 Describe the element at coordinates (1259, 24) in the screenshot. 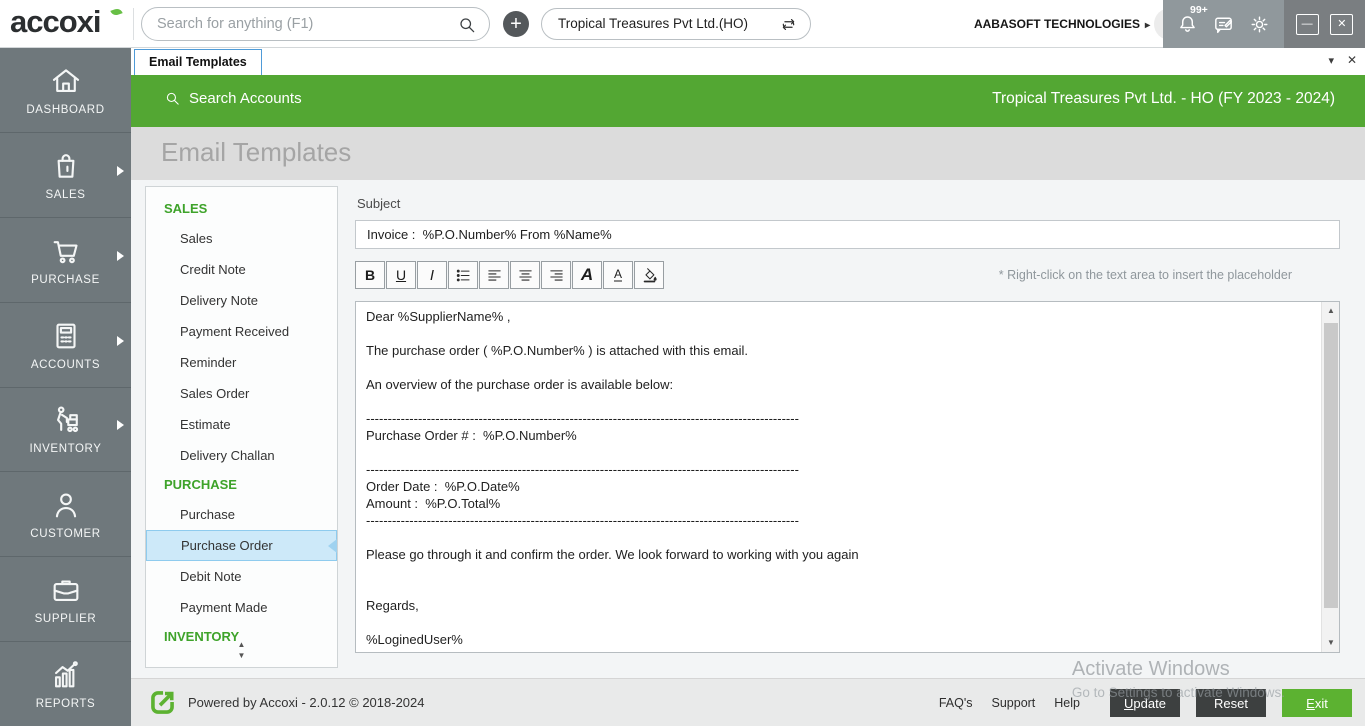

I see `settings-gear-icon` at that location.